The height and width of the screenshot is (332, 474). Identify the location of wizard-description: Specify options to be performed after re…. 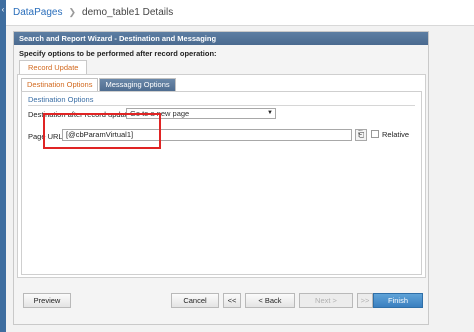
(118, 53).